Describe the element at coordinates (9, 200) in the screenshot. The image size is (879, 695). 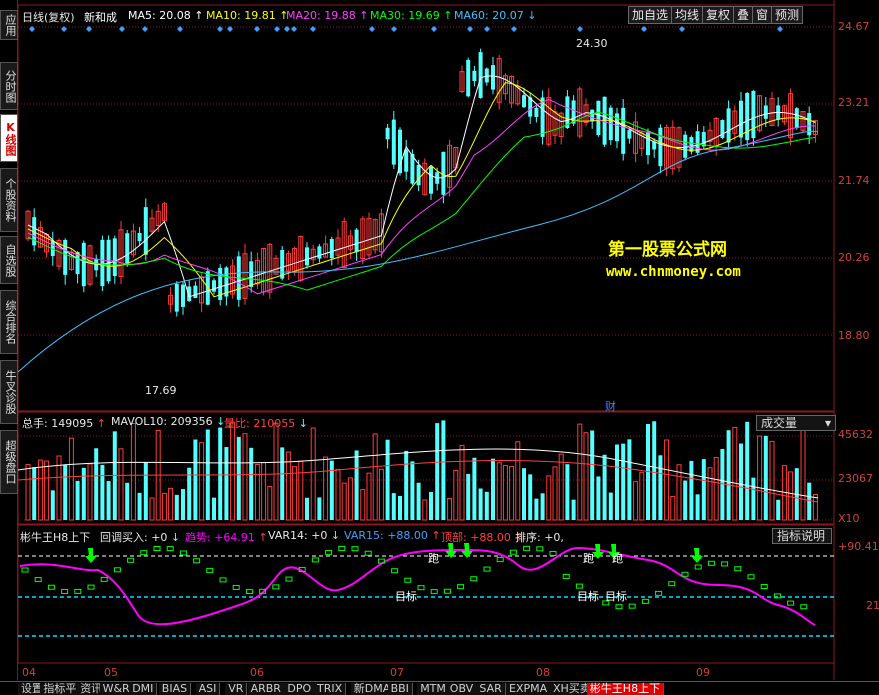
I see `side-tab-3: 个股资料` at that location.